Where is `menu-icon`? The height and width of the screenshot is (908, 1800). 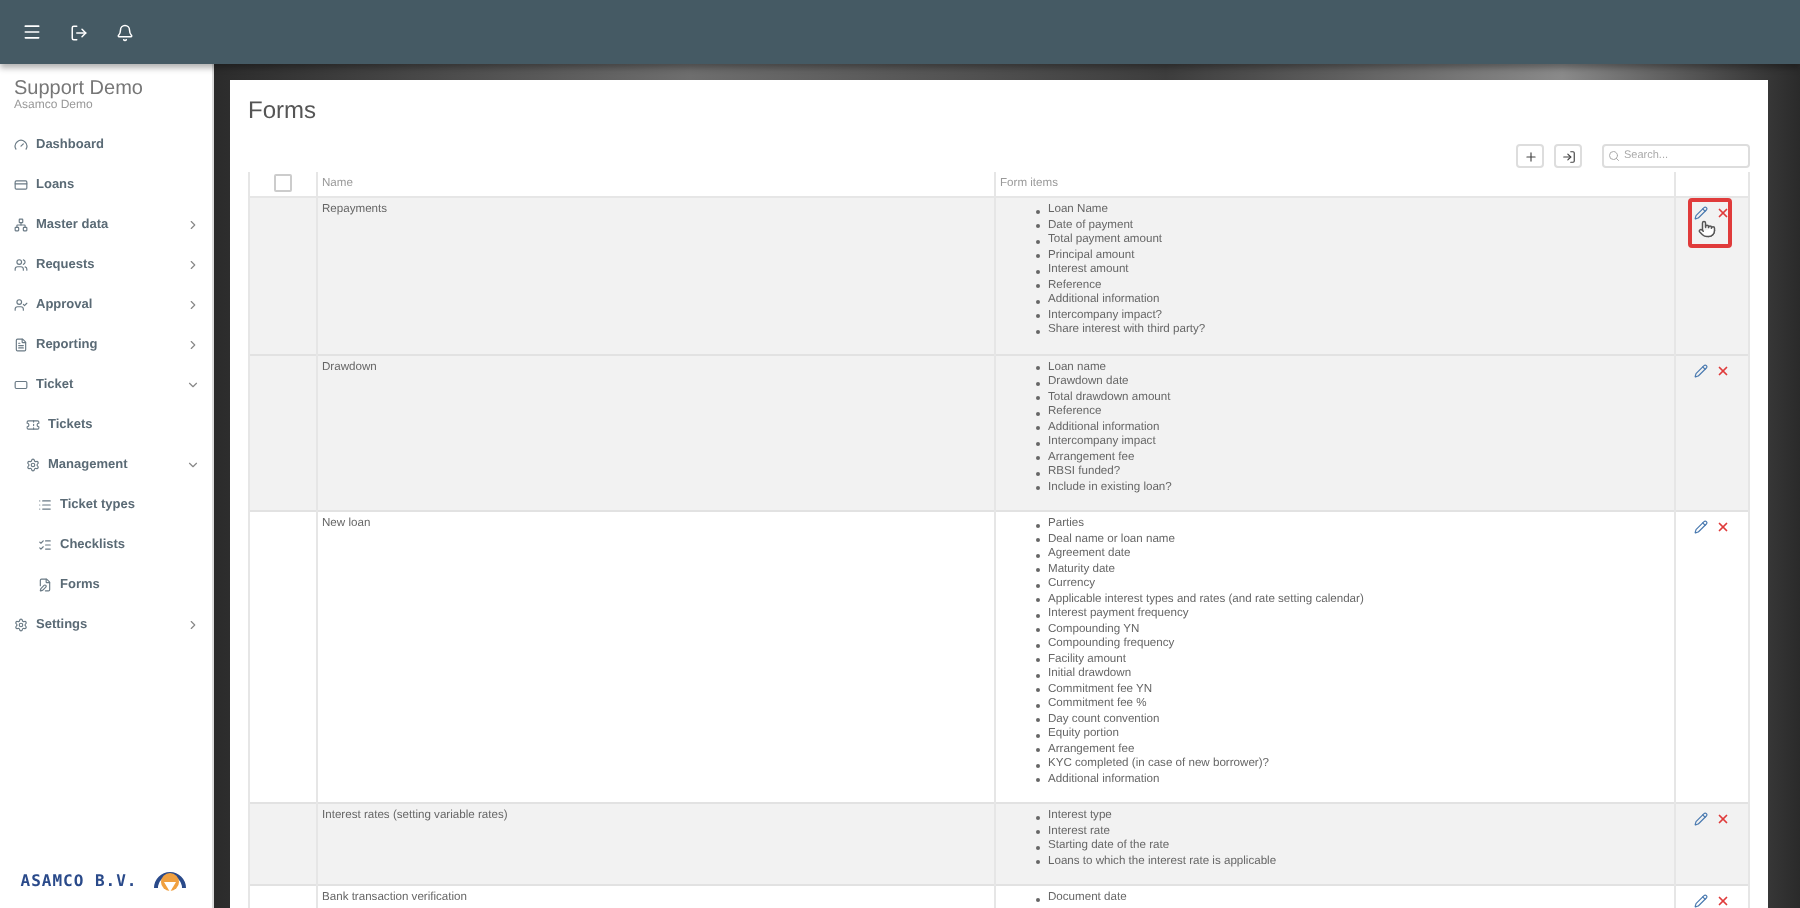 menu-icon is located at coordinates (32, 32).